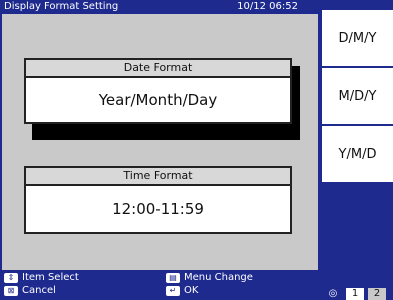 The height and width of the screenshot is (300, 393). I want to click on datetime: 10/12 06:52, so click(267, 6).